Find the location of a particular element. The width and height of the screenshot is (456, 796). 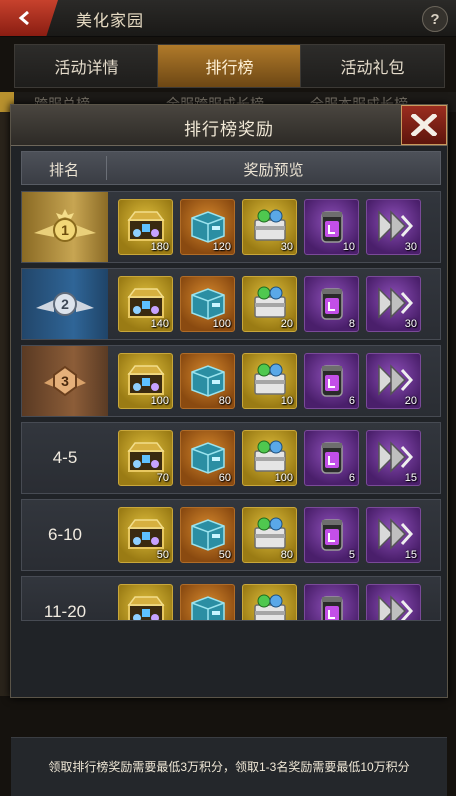

reward-row: 3 100 80 10 6 20 is located at coordinates (231, 381).